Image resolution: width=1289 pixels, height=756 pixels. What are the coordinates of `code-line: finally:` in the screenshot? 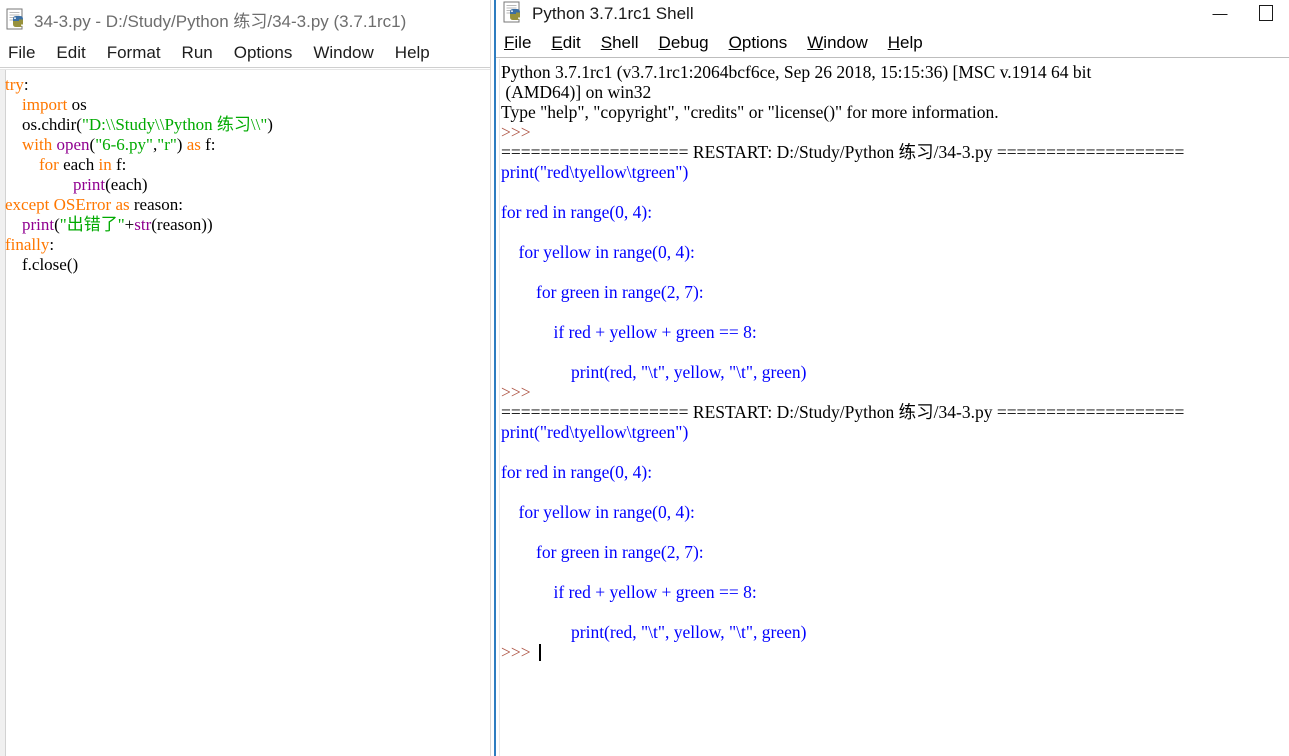 It's located at (247, 245).